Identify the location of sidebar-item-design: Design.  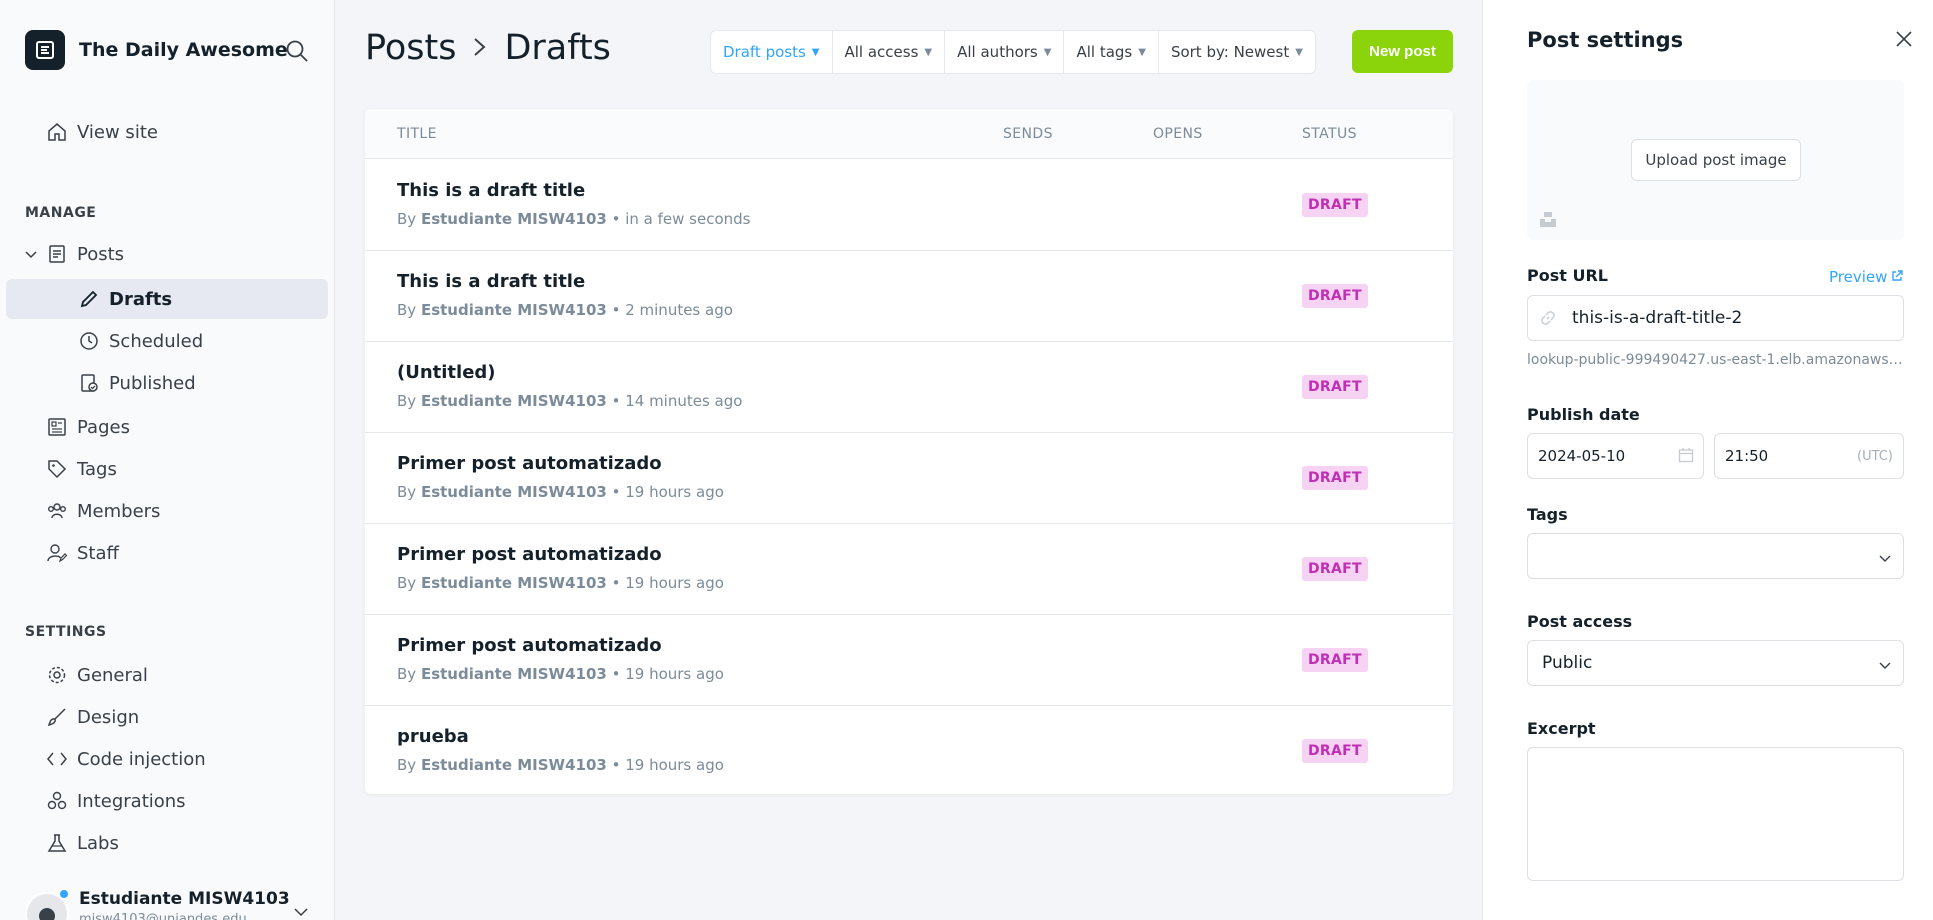
(167, 717).